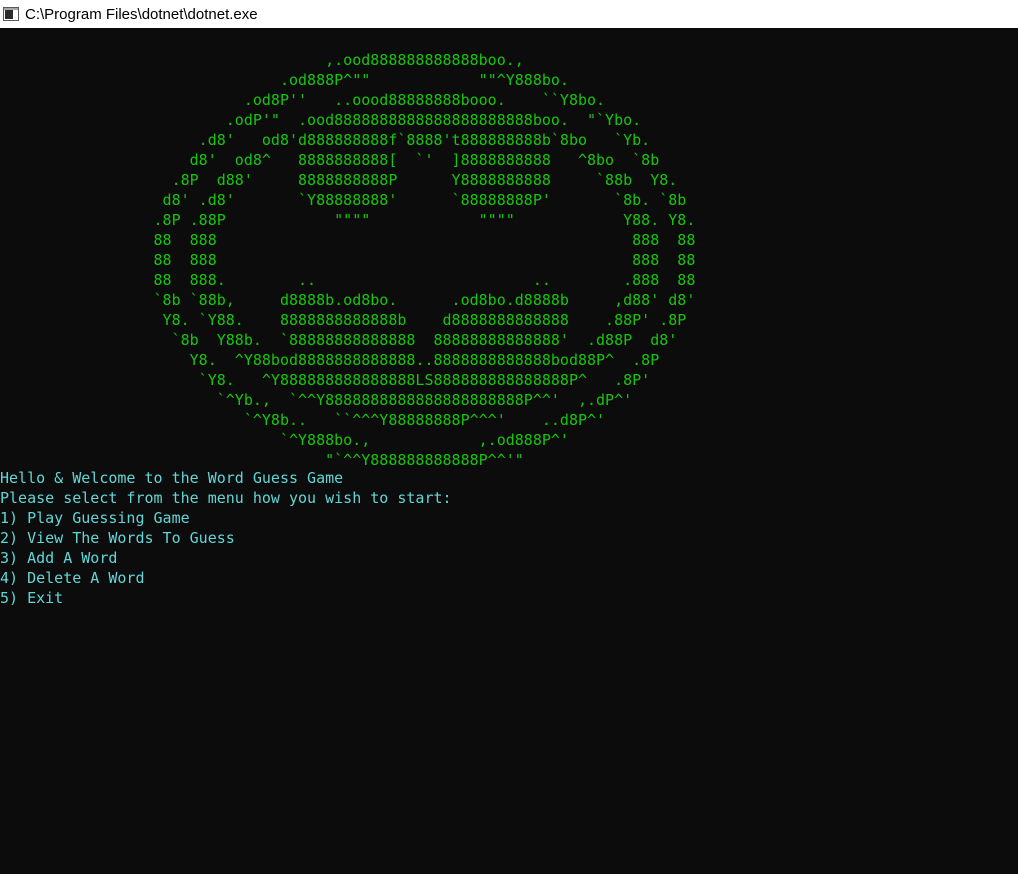  I want to click on ascii-art-line: .od8P'' ..oood88888888booo. ``Y8bo., so click(303, 100).